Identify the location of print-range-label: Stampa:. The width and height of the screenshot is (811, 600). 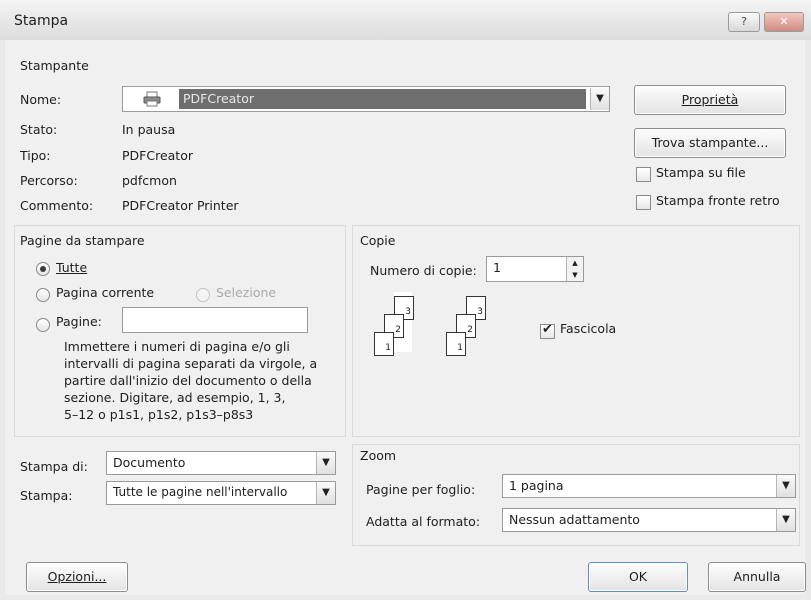
(46, 495).